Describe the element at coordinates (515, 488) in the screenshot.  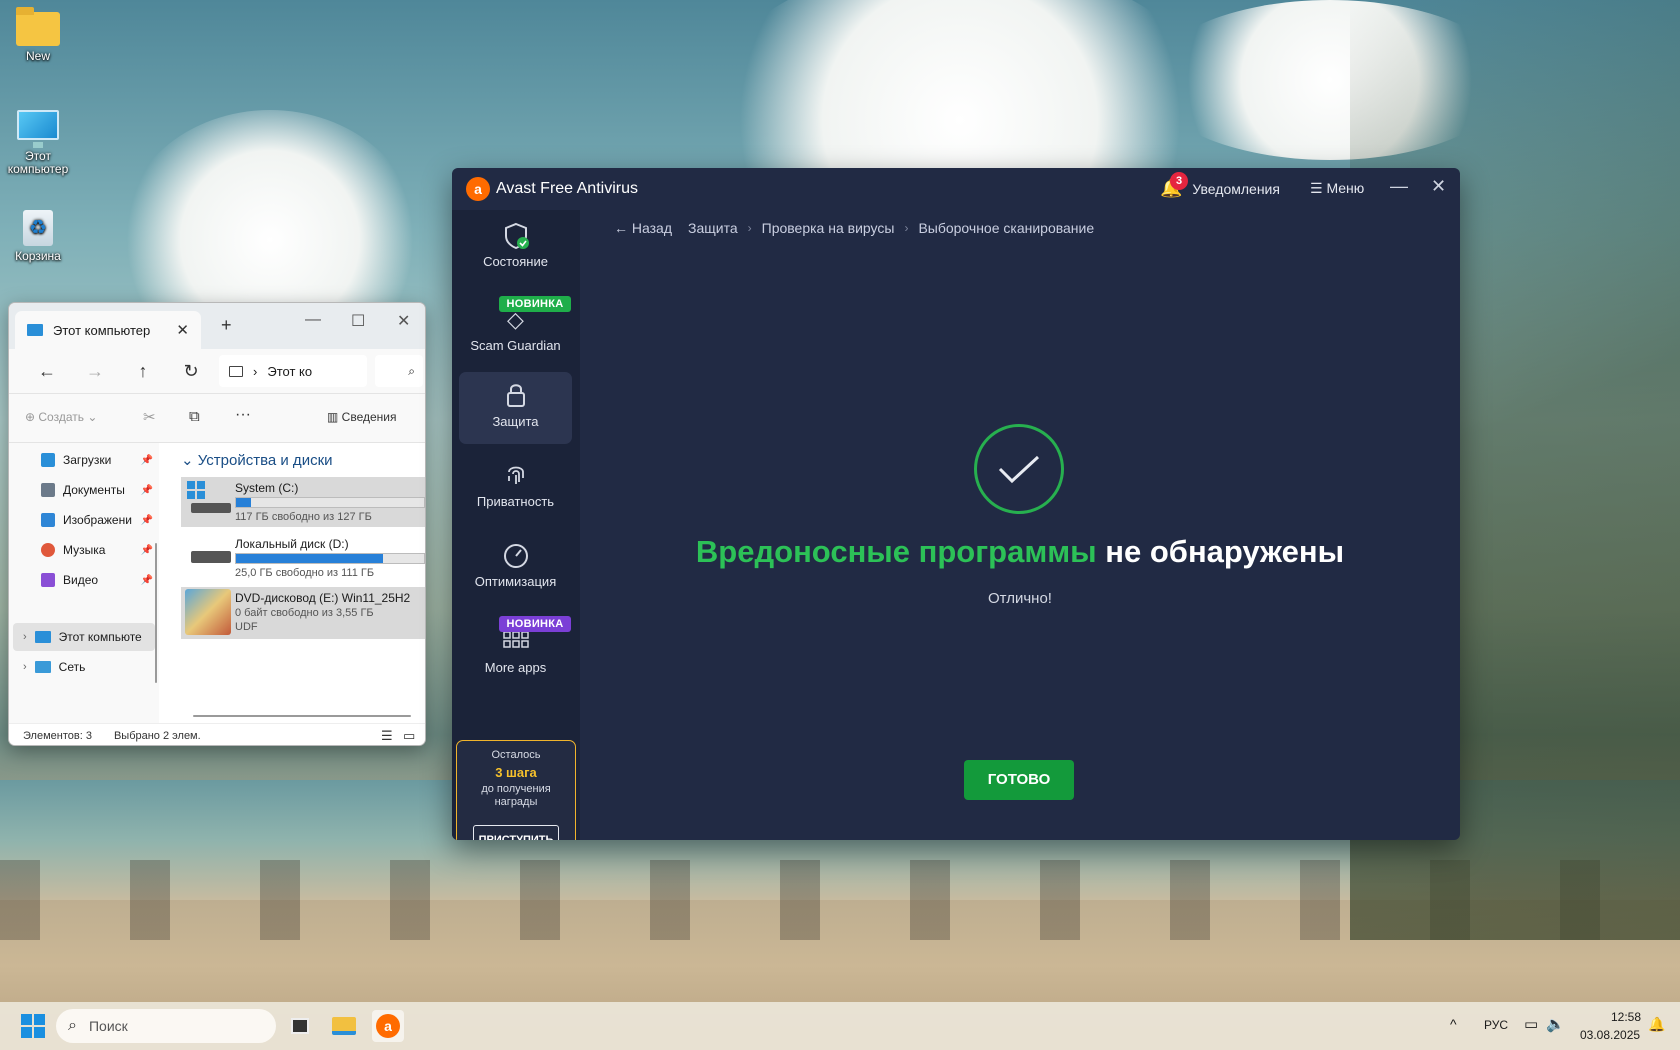
I see `nav-item-privacy: Приватность` at that location.